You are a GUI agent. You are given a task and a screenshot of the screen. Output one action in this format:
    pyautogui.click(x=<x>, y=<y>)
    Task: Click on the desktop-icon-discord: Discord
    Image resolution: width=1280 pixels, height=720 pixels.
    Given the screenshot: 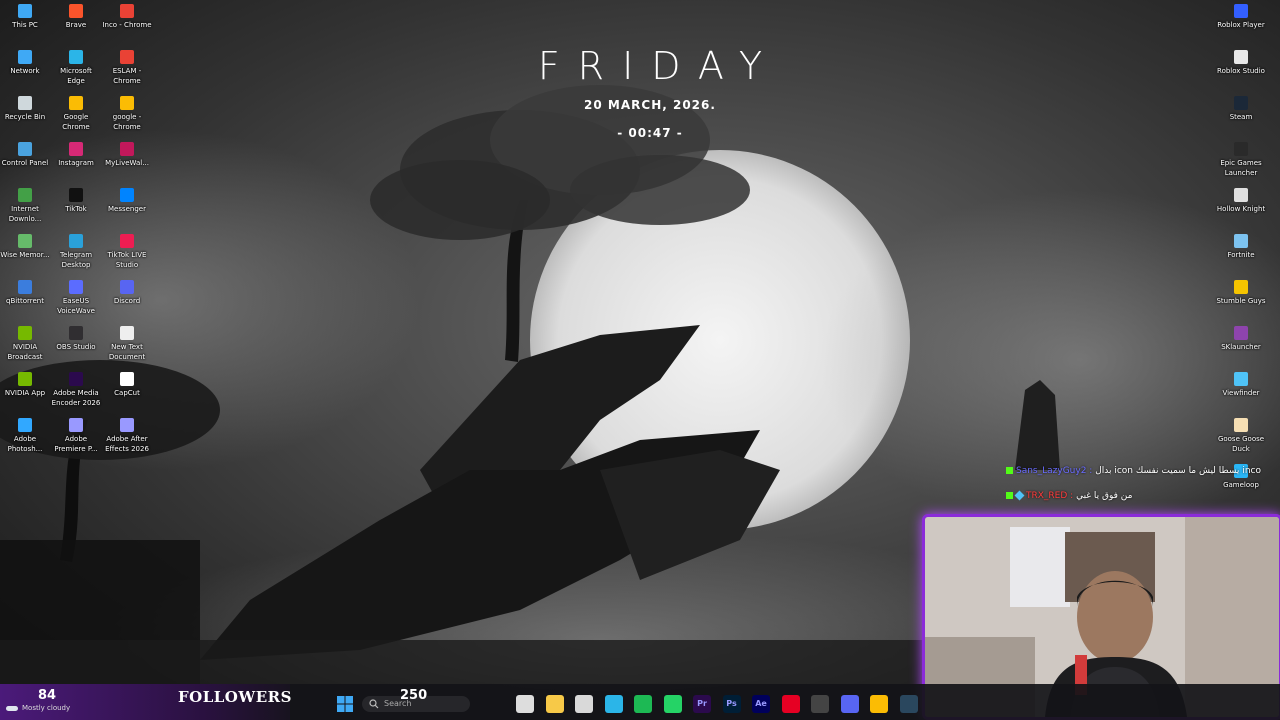 What is the action you would take?
    pyautogui.click(x=127, y=293)
    